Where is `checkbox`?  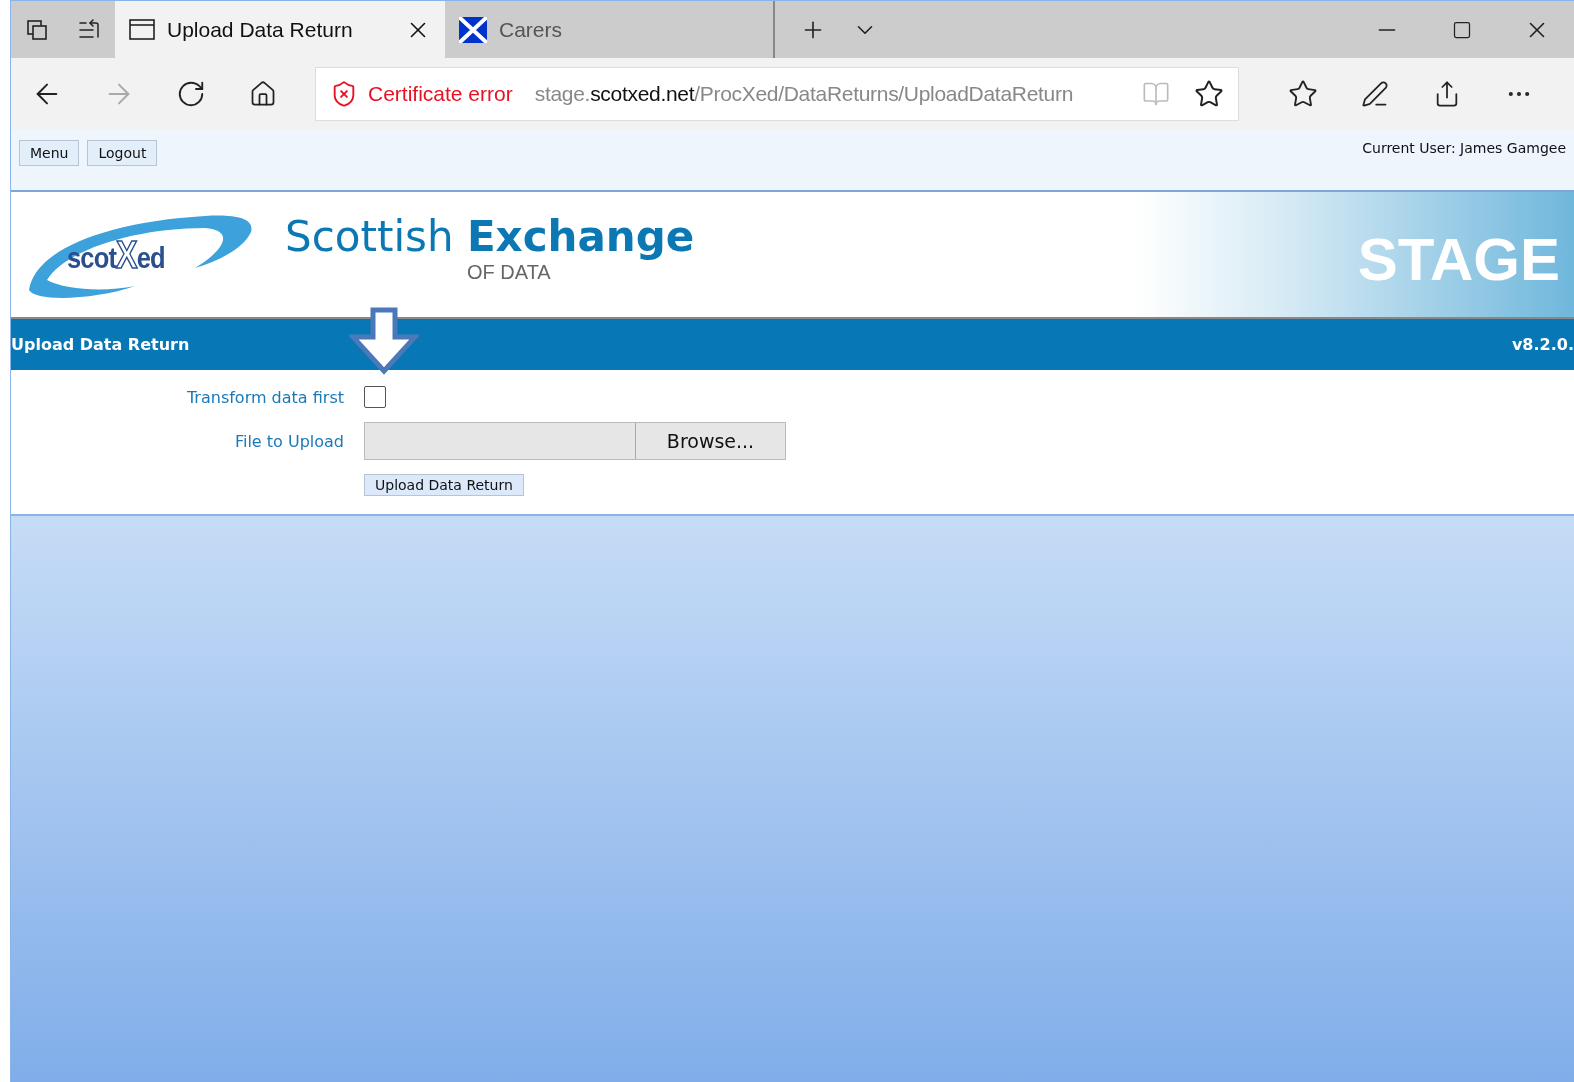
checkbox is located at coordinates (375, 397).